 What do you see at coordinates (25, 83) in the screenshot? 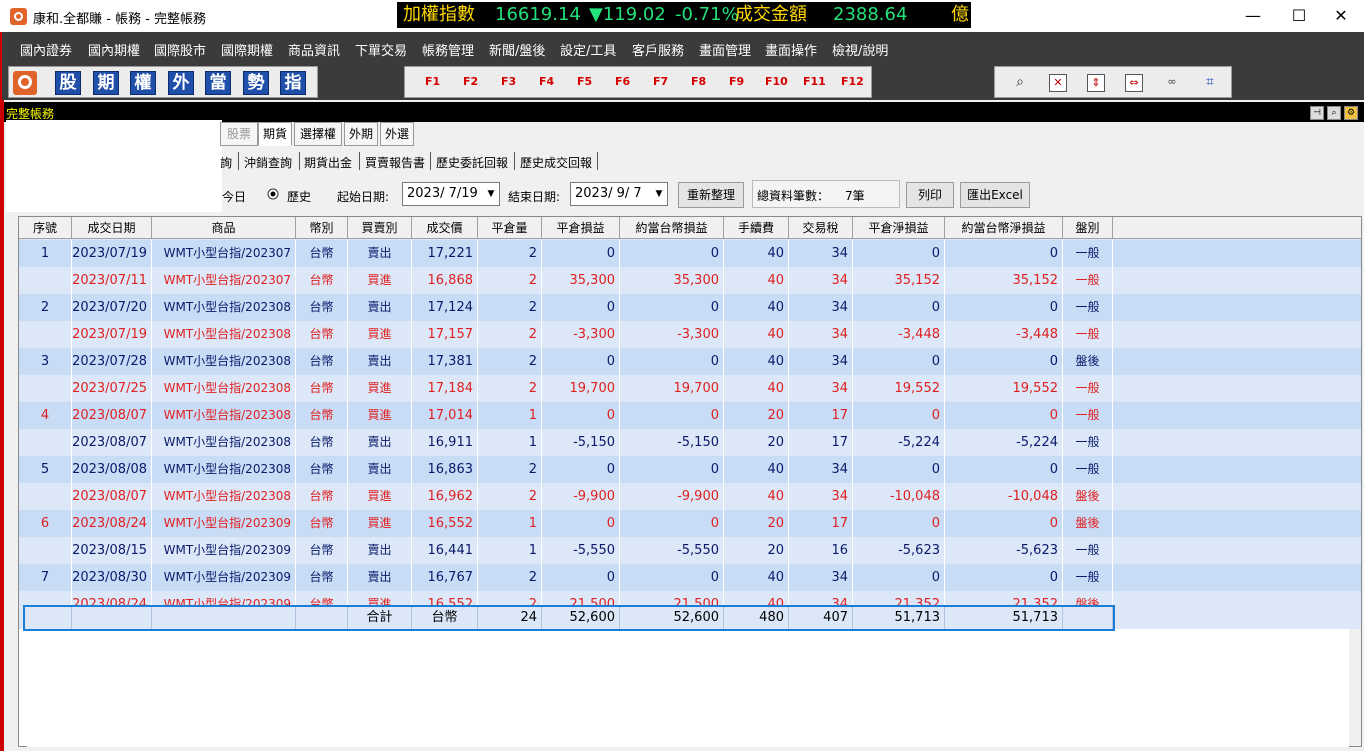
I see `company-logo-icon` at bounding box center [25, 83].